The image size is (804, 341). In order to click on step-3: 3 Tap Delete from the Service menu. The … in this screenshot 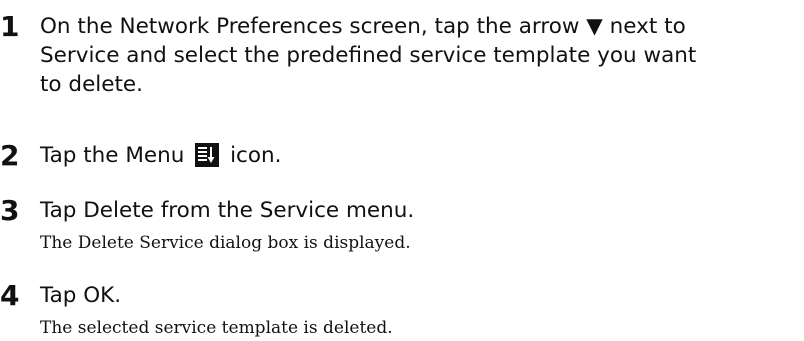, I will do `click(207, 225)`.